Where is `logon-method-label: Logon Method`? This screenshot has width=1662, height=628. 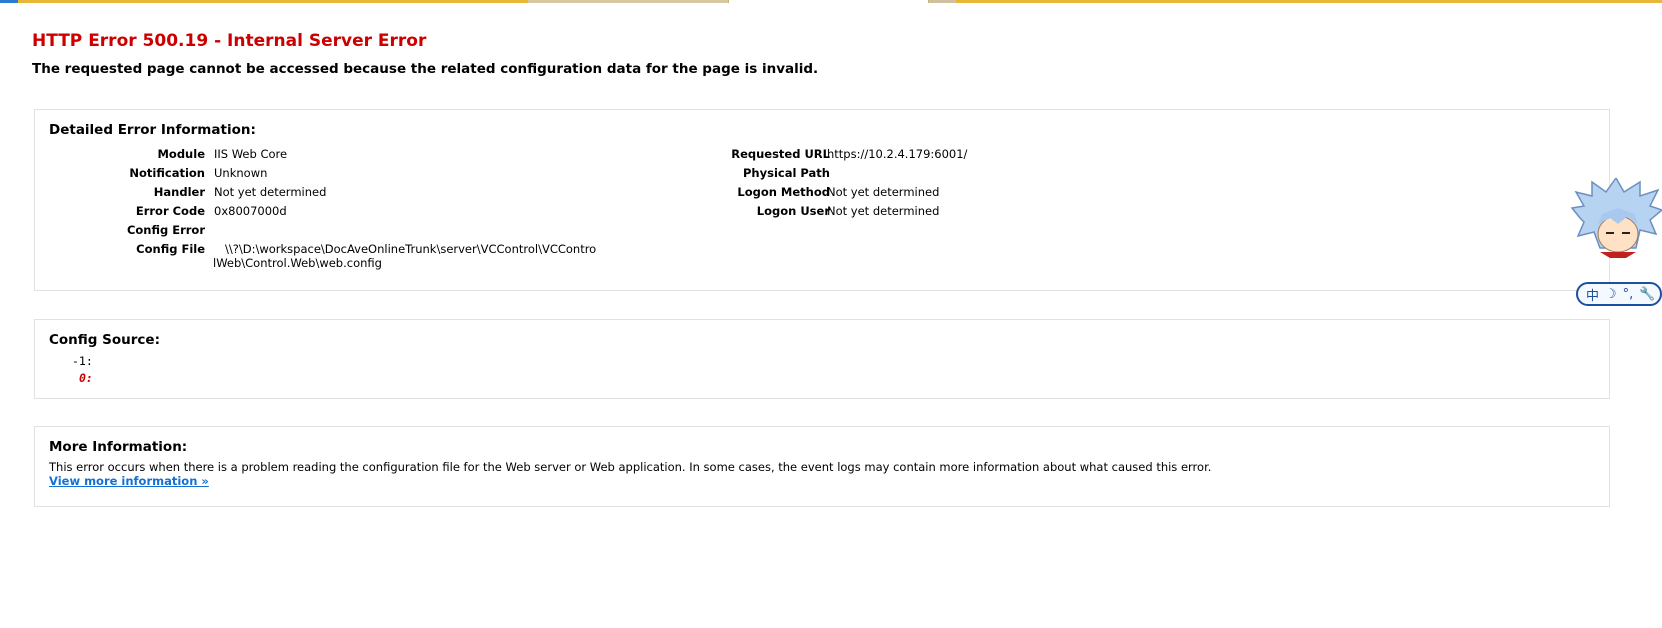 logon-method-label: Logon Method is located at coordinates (783, 192).